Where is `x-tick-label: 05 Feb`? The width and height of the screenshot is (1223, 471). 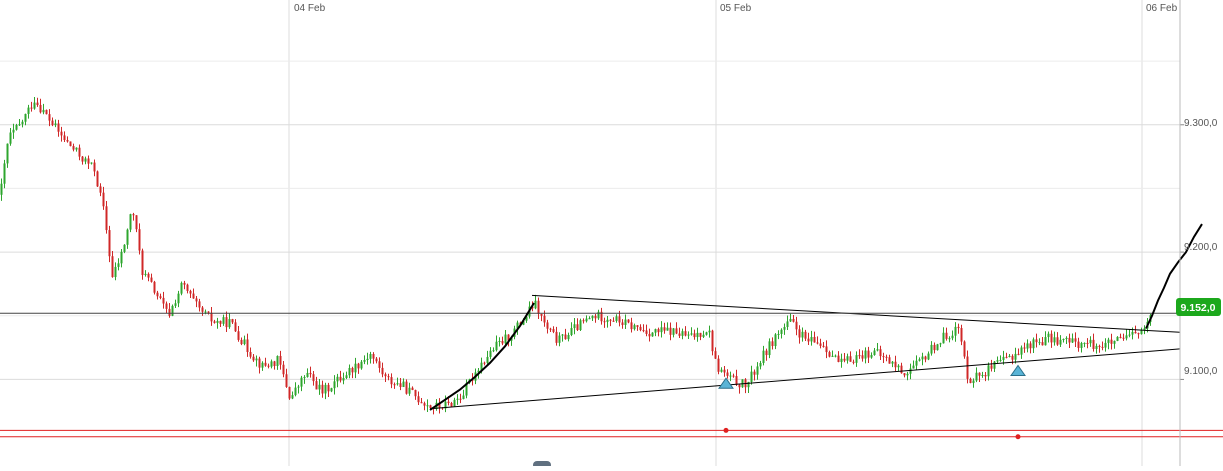
x-tick-label: 05 Feb is located at coordinates (736, 8).